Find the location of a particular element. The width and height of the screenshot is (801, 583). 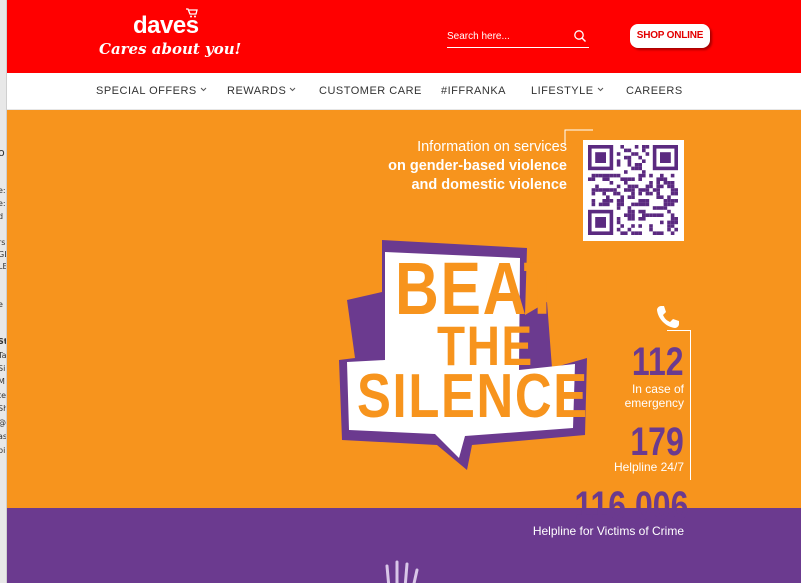

site-header: daves Cares about you! SHOP ONLINE is located at coordinates (404, 36).